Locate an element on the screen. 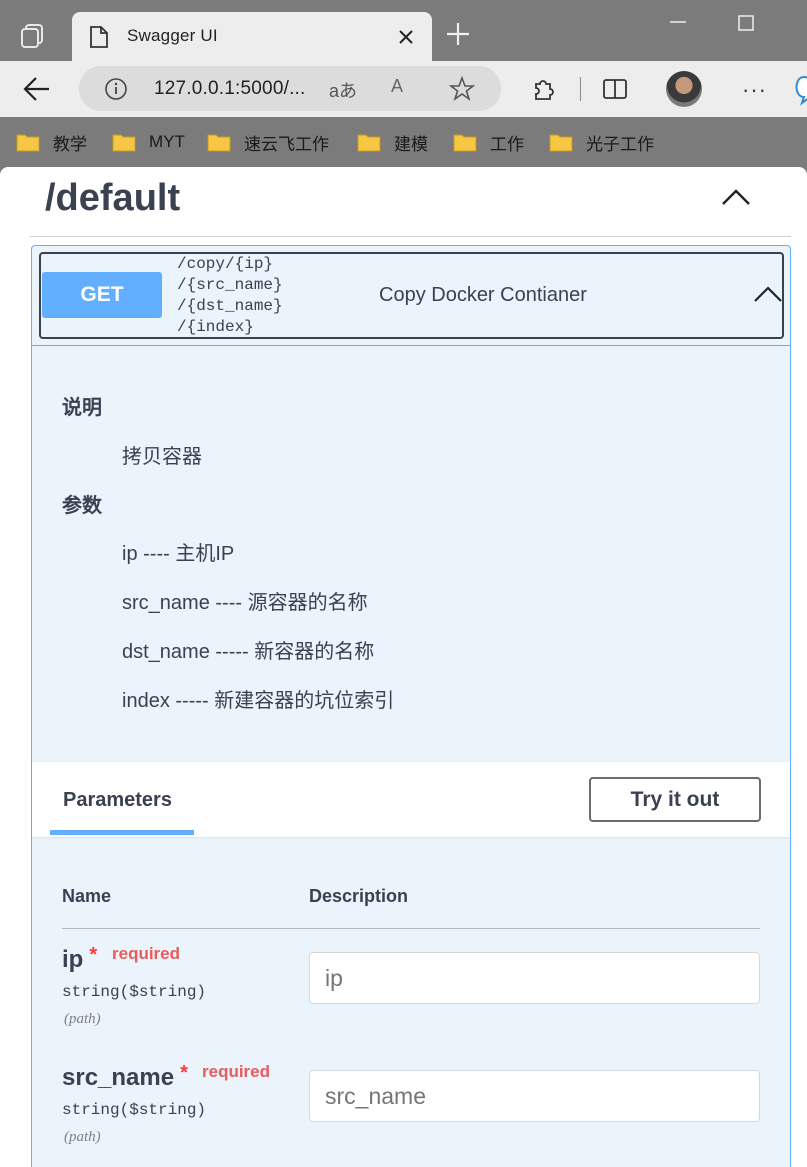  doc-description-text: 拷贝容器 is located at coordinates (162, 457).